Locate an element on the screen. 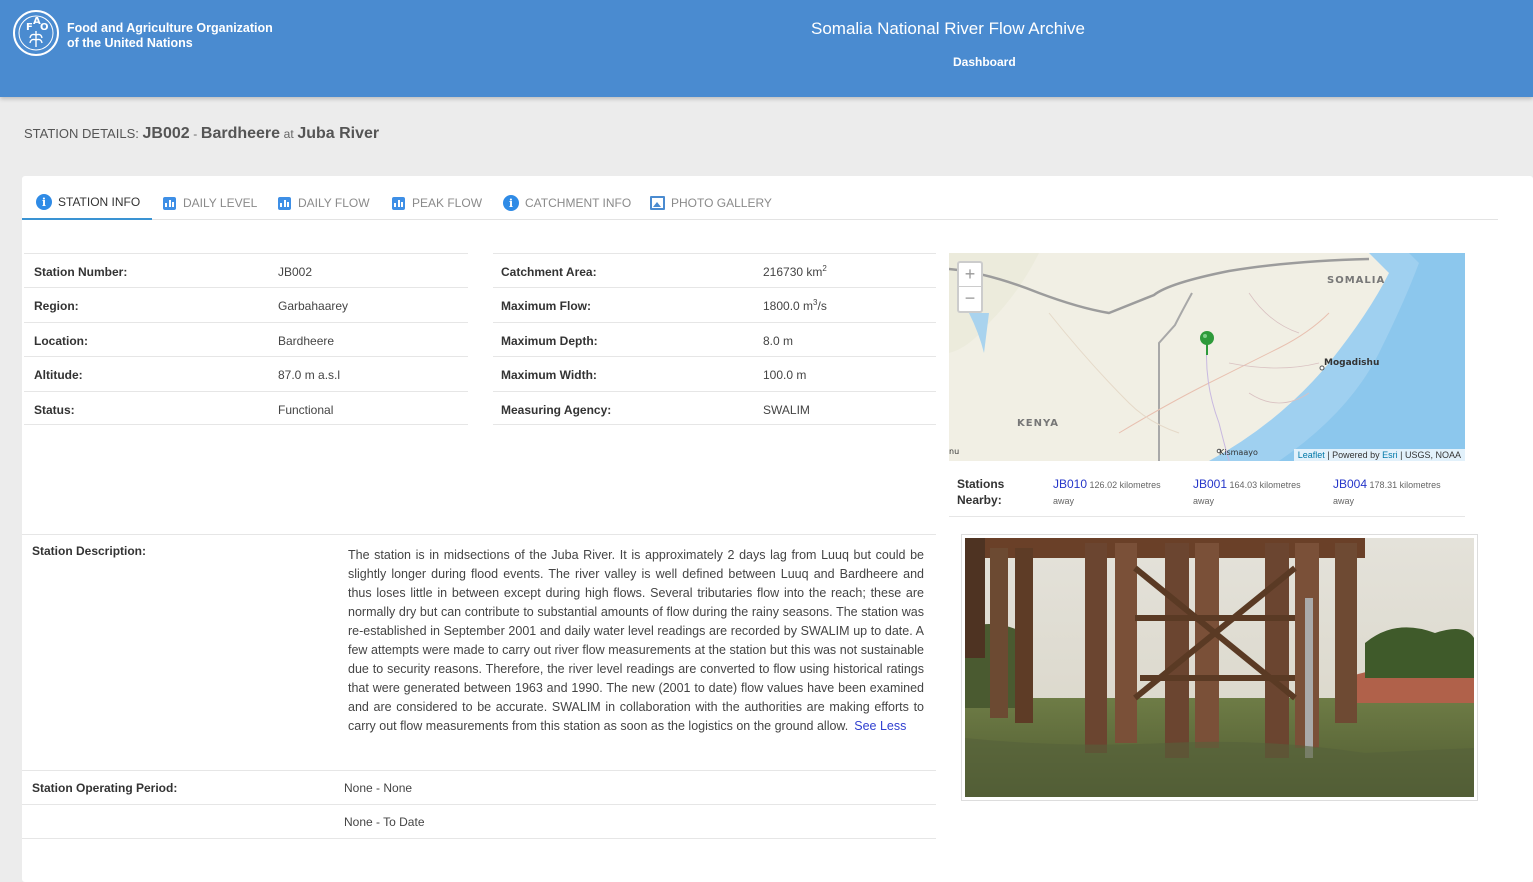 This screenshot has width=1533, height=882. nearby-station-distance: 126.02 kilometres is located at coordinates (1125, 485).